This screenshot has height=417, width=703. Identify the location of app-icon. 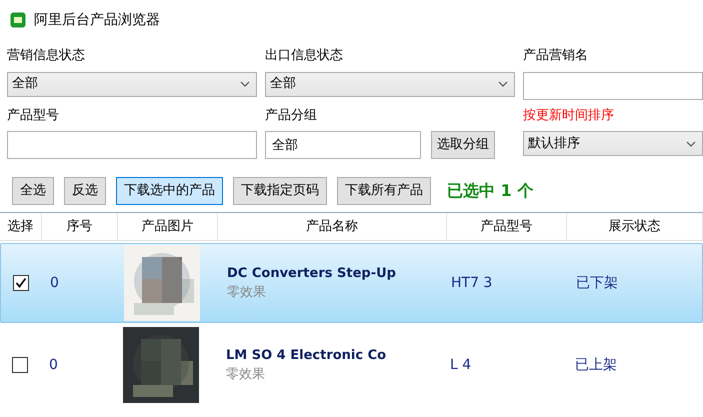
(18, 20).